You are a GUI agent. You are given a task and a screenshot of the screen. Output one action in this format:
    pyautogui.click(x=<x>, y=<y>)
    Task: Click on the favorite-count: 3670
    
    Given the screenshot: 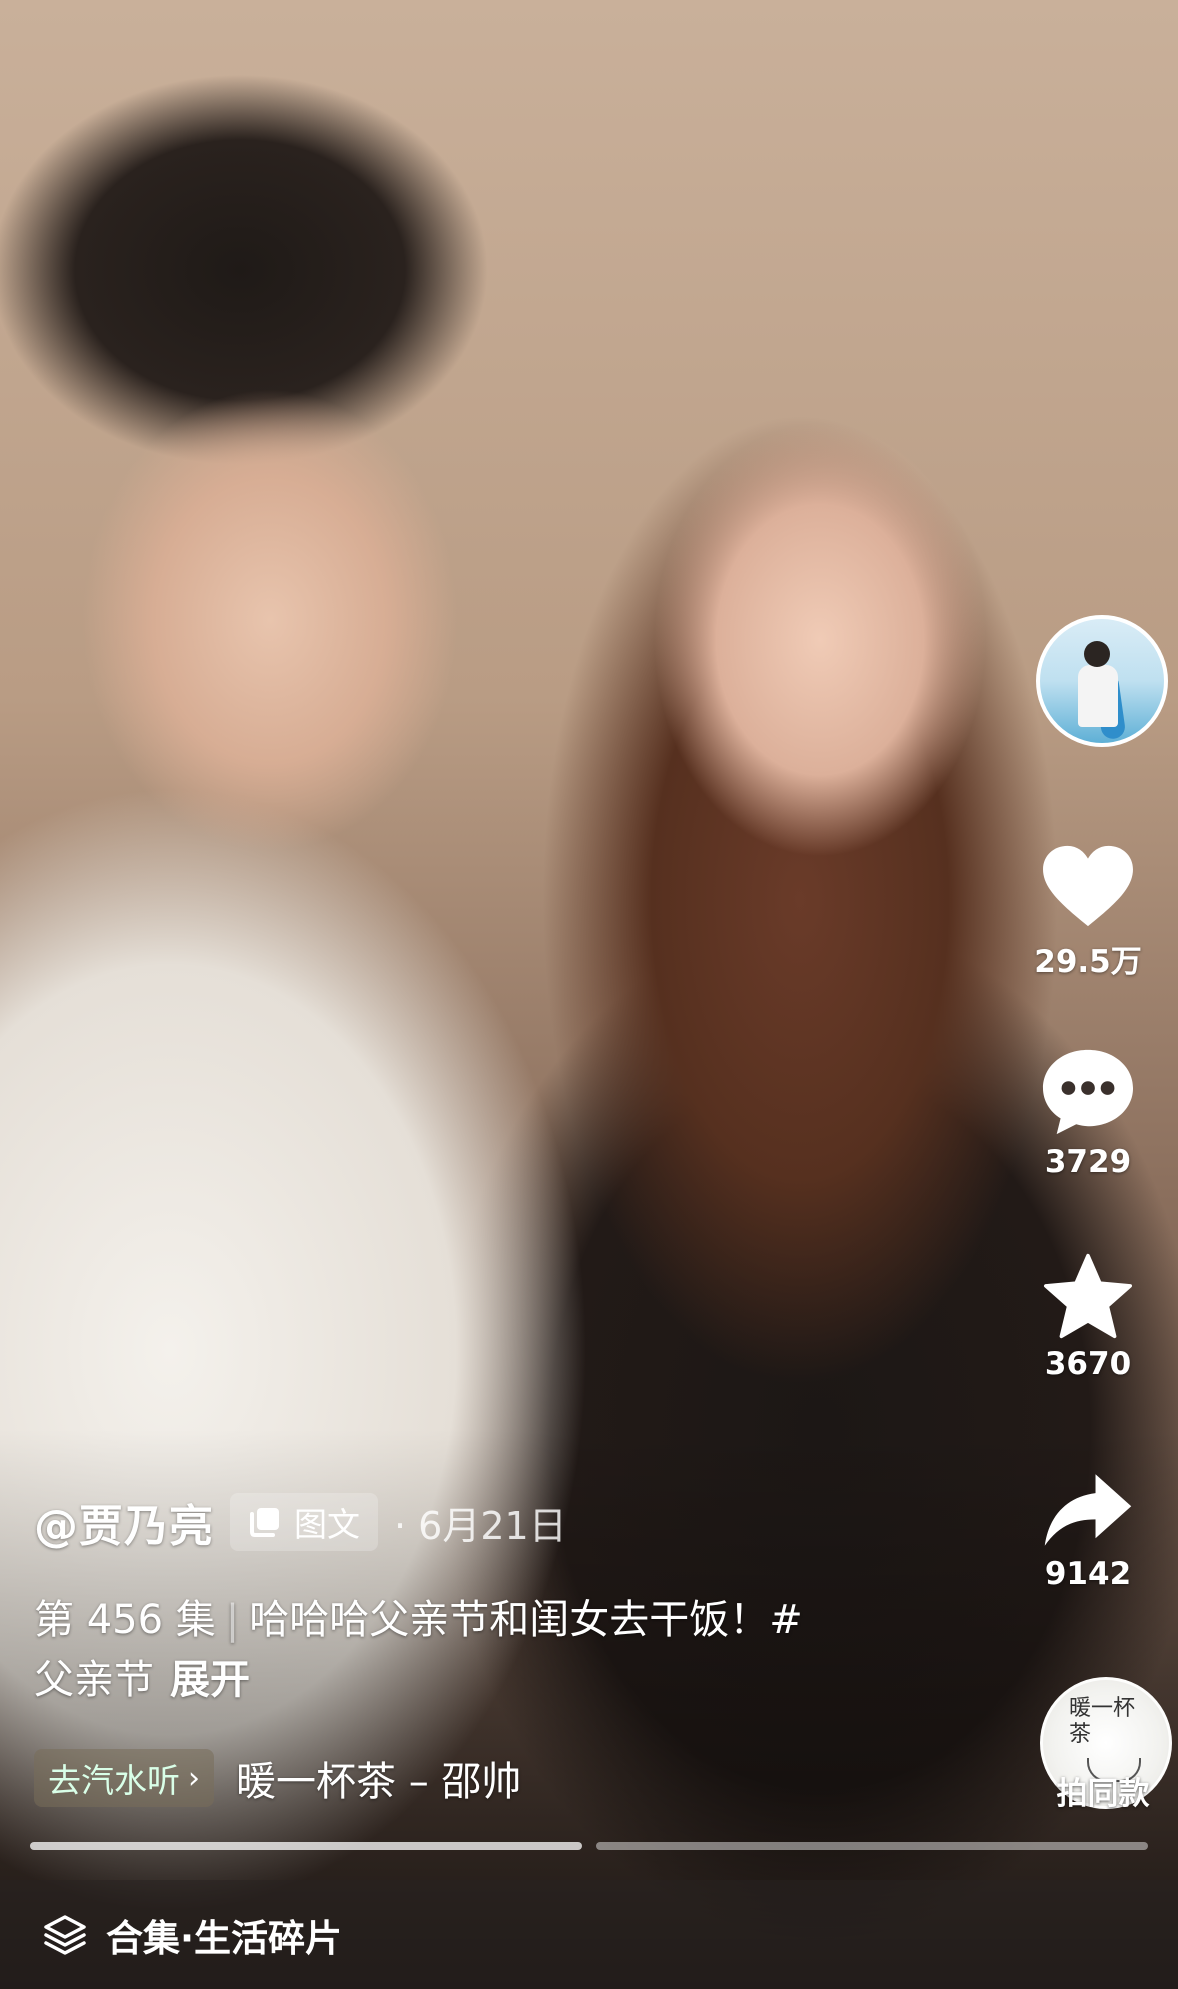 What is the action you would take?
    pyautogui.click(x=1088, y=1364)
    